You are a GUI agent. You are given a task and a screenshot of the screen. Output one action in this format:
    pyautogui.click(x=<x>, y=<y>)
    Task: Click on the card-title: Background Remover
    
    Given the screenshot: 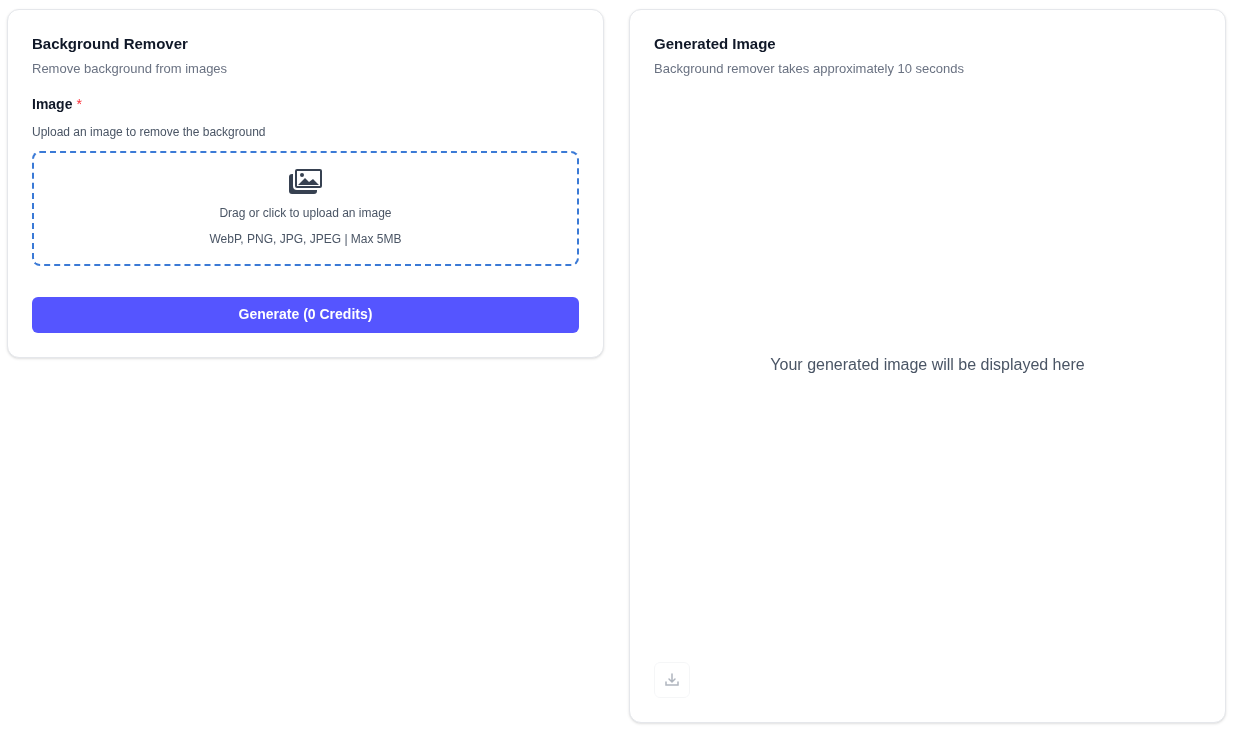 What is the action you would take?
    pyautogui.click(x=110, y=44)
    